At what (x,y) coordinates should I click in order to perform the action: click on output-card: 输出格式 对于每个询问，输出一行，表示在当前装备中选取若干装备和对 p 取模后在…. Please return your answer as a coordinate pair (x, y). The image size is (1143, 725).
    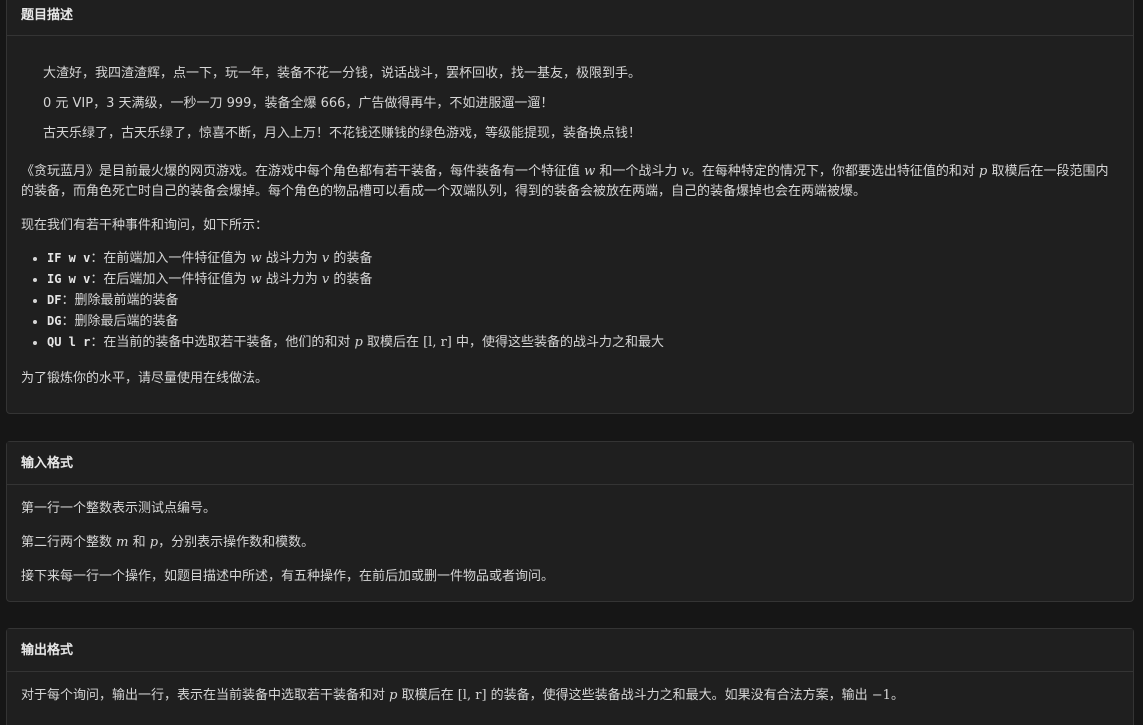
    Looking at the image, I should click on (570, 676).